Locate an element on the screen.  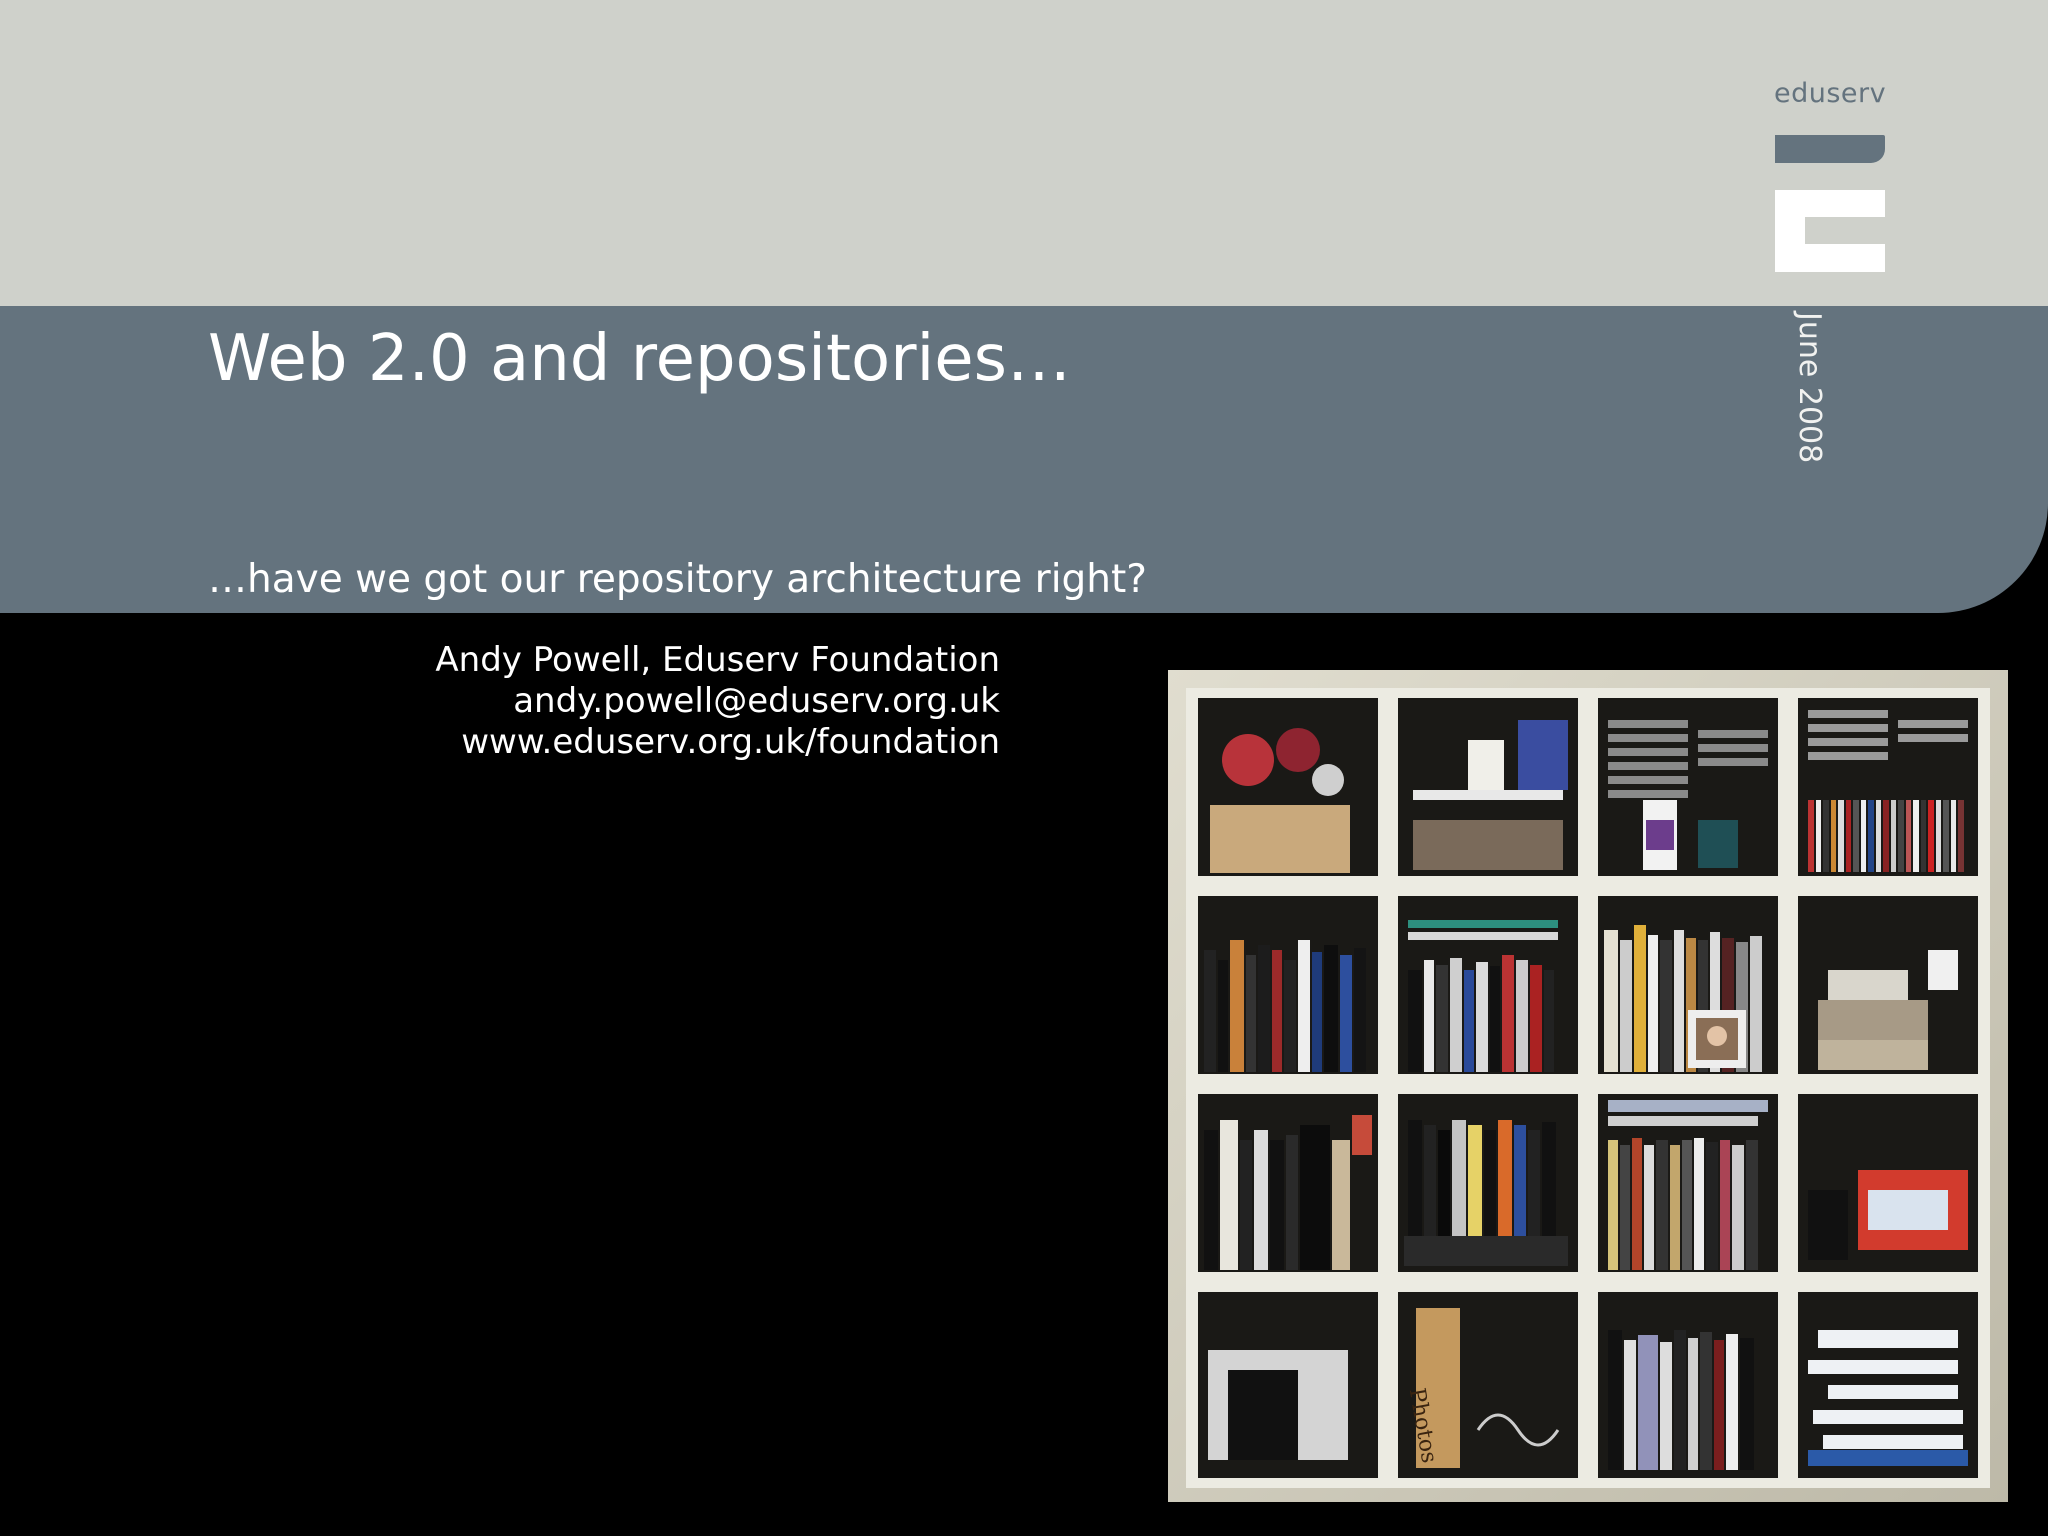
author-name: Andy Powell, Eduserv Foundation is located at coordinates (717, 660).